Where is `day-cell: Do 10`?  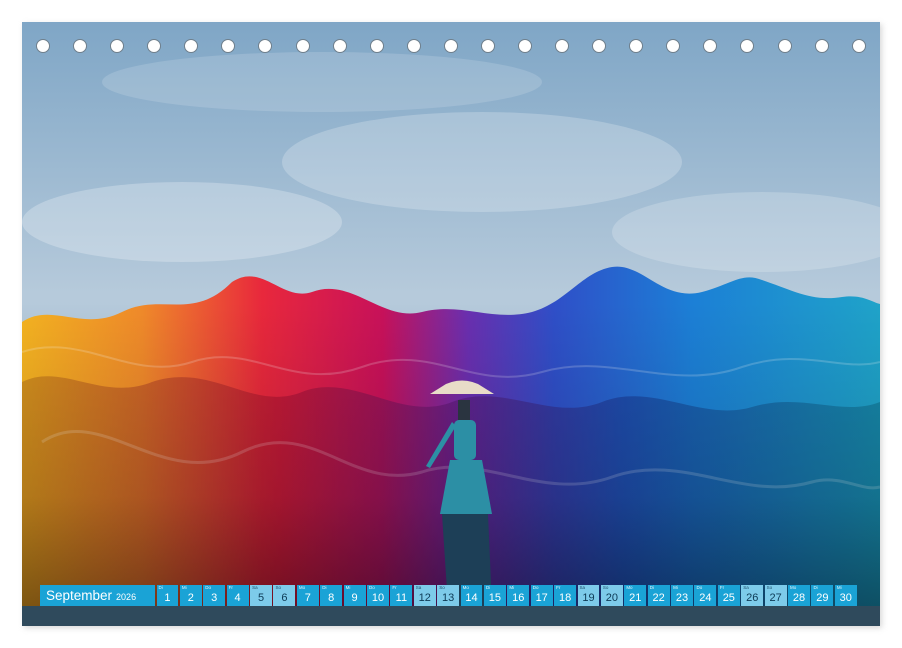
day-cell: Do 10 is located at coordinates (378, 595).